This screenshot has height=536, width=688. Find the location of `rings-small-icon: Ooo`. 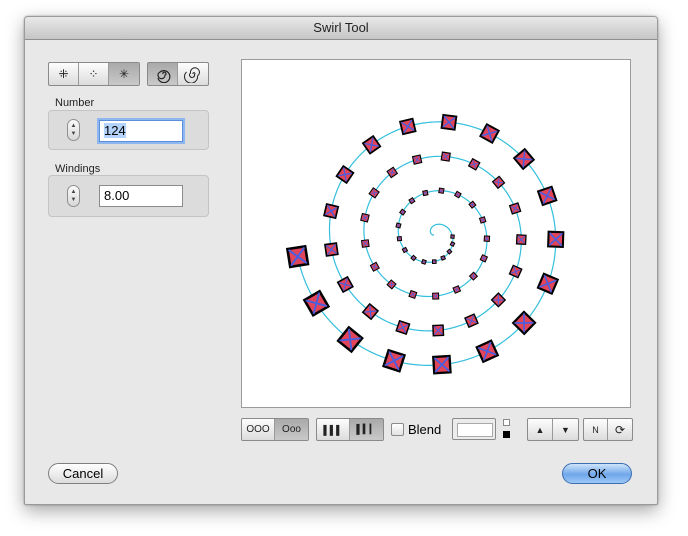

rings-small-icon: Ooo is located at coordinates (291, 429).